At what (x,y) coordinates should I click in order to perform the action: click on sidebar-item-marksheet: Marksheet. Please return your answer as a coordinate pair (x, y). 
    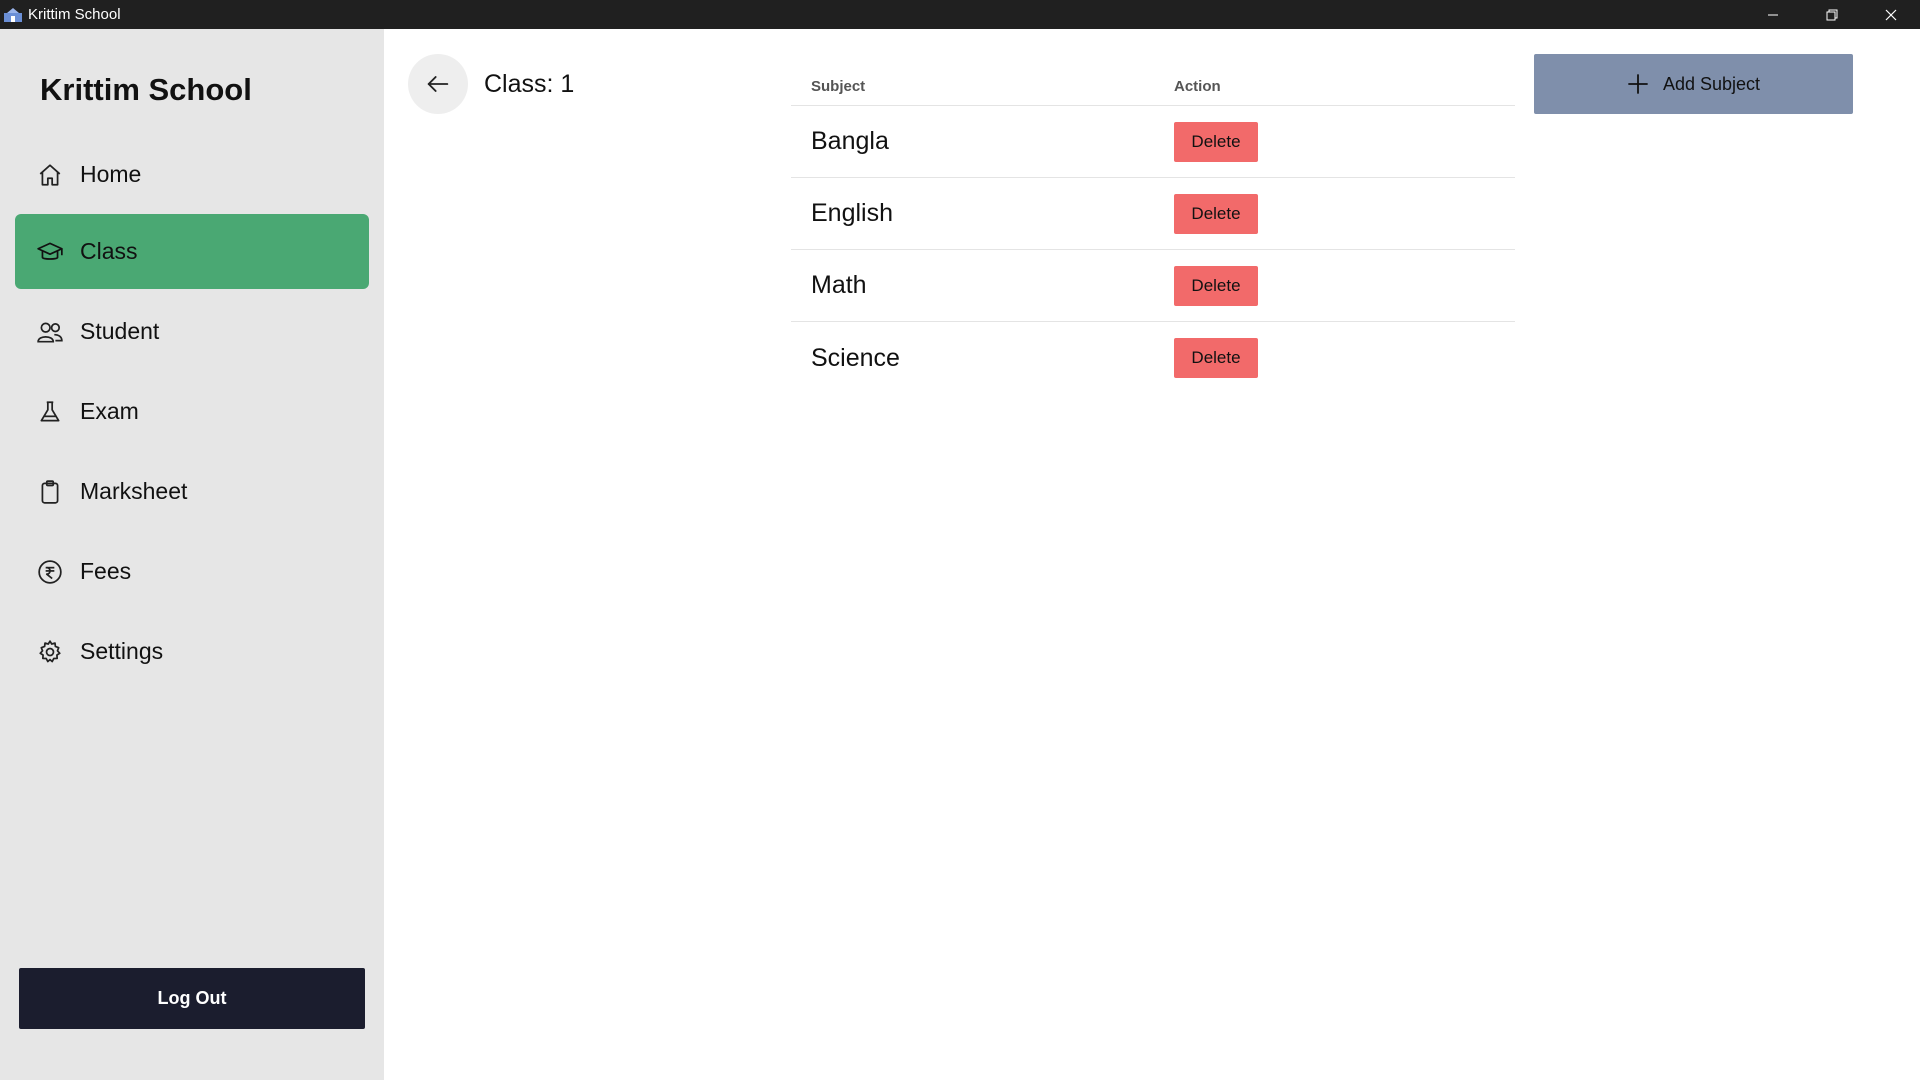
    Looking at the image, I should click on (192, 491).